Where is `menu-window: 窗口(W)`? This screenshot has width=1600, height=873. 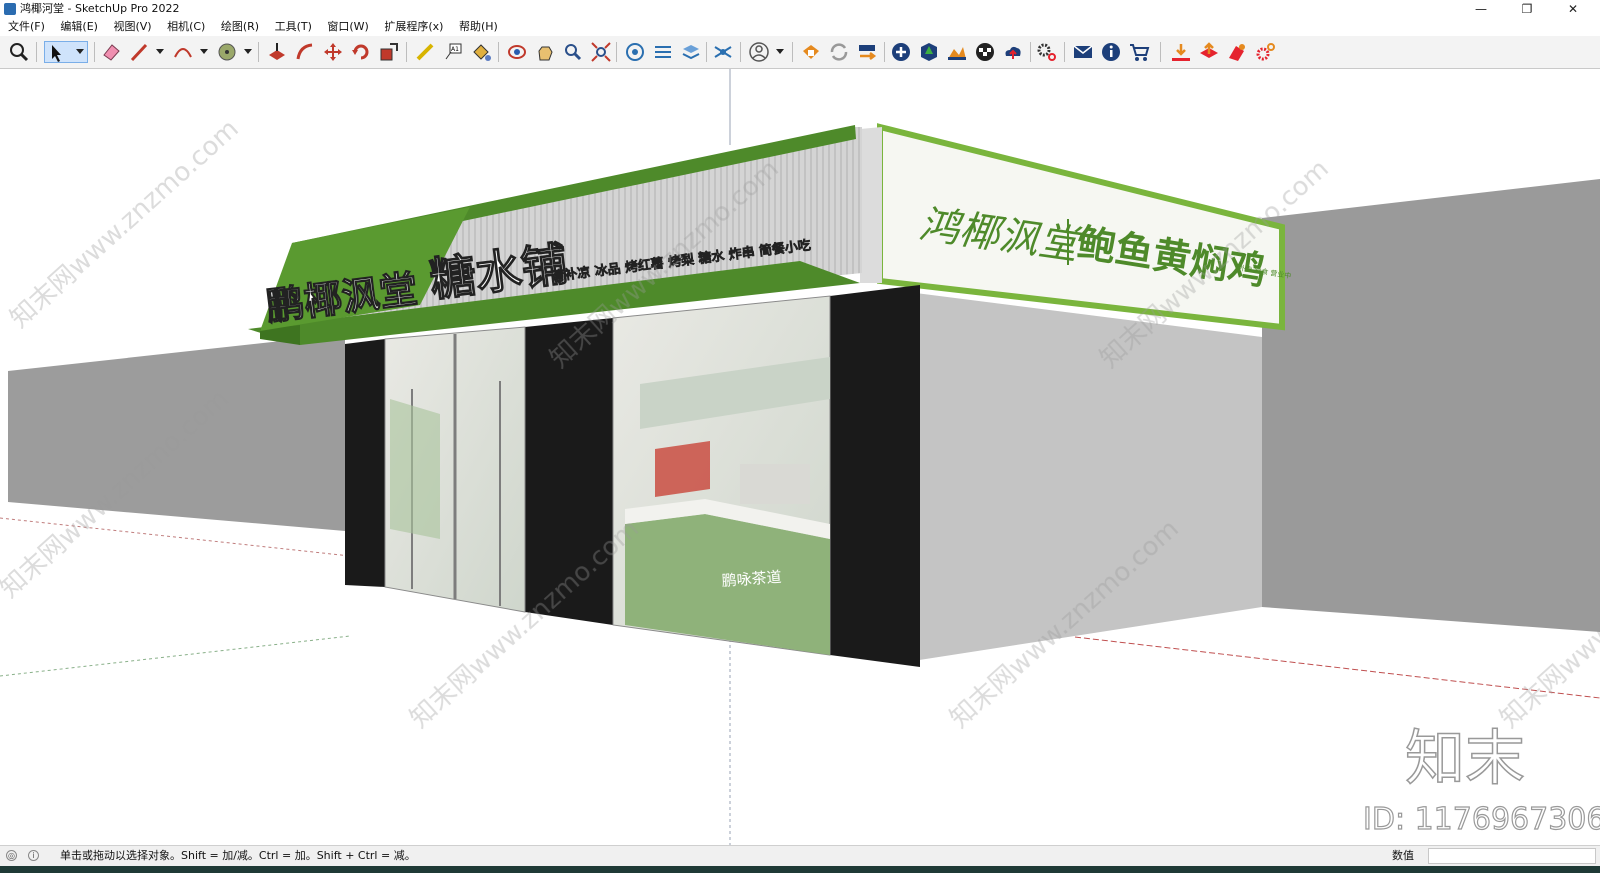 menu-window: 窗口(W) is located at coordinates (347, 27).